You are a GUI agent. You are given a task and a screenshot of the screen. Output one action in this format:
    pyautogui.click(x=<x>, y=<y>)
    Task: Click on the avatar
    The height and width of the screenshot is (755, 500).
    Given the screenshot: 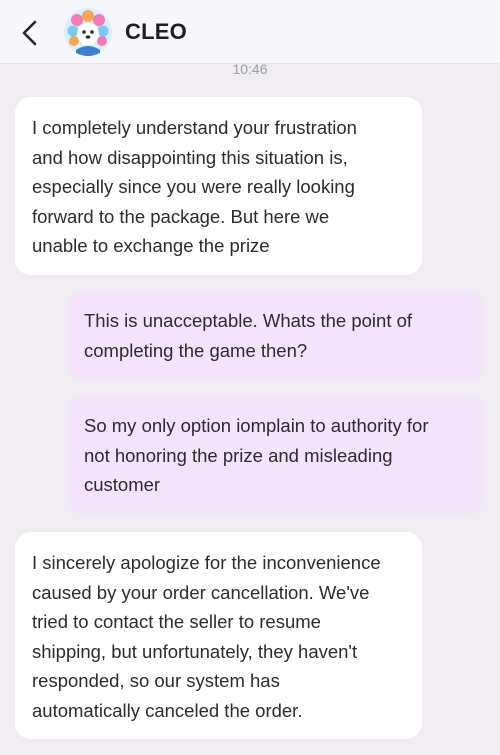 What is the action you would take?
    pyautogui.click(x=88, y=32)
    